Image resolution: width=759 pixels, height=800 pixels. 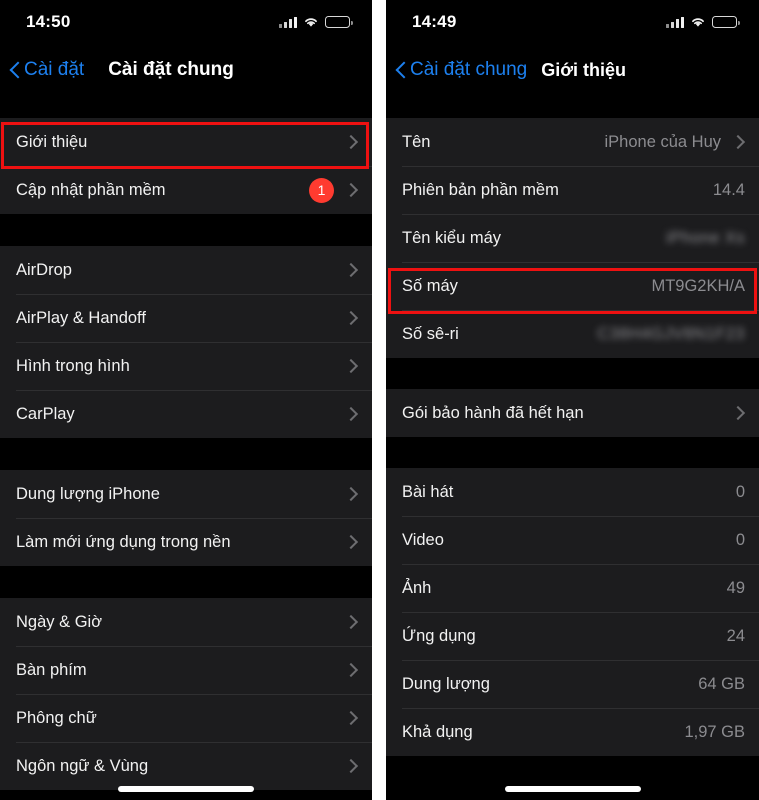 I want to click on about-row-phien-ban-phan-mem: Phiên bản phần mềm 14.4, so click(x=572, y=190).